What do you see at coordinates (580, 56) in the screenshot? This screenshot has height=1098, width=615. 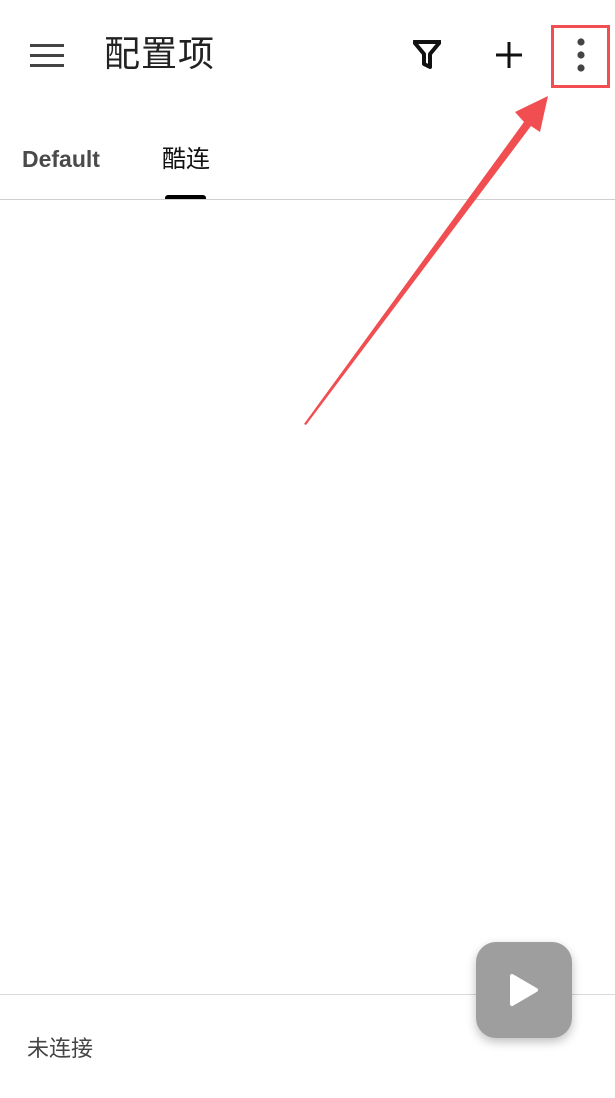 I see `highlight-box` at bounding box center [580, 56].